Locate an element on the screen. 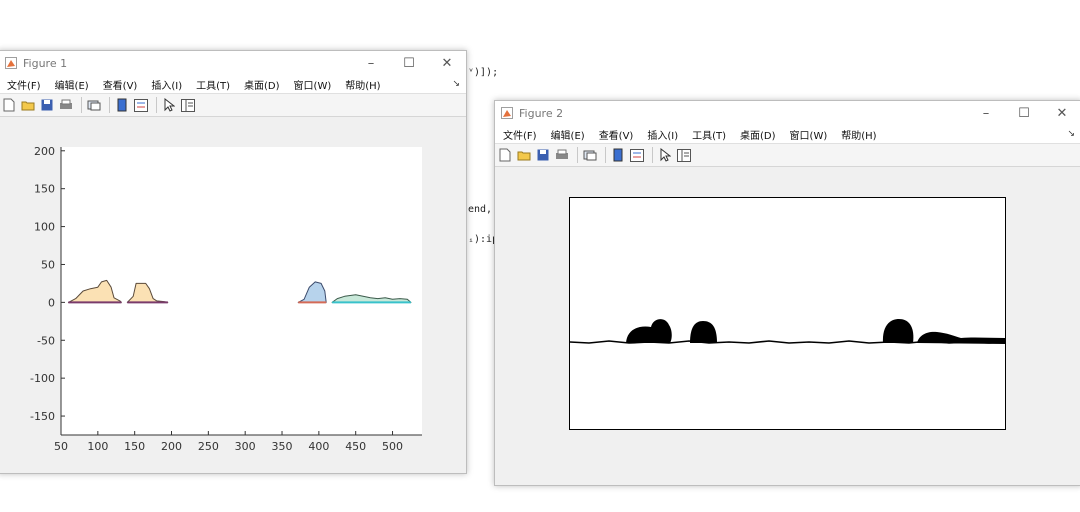 The height and width of the screenshot is (512, 1080). x-tick-label: 200 is located at coordinates (171, 446).